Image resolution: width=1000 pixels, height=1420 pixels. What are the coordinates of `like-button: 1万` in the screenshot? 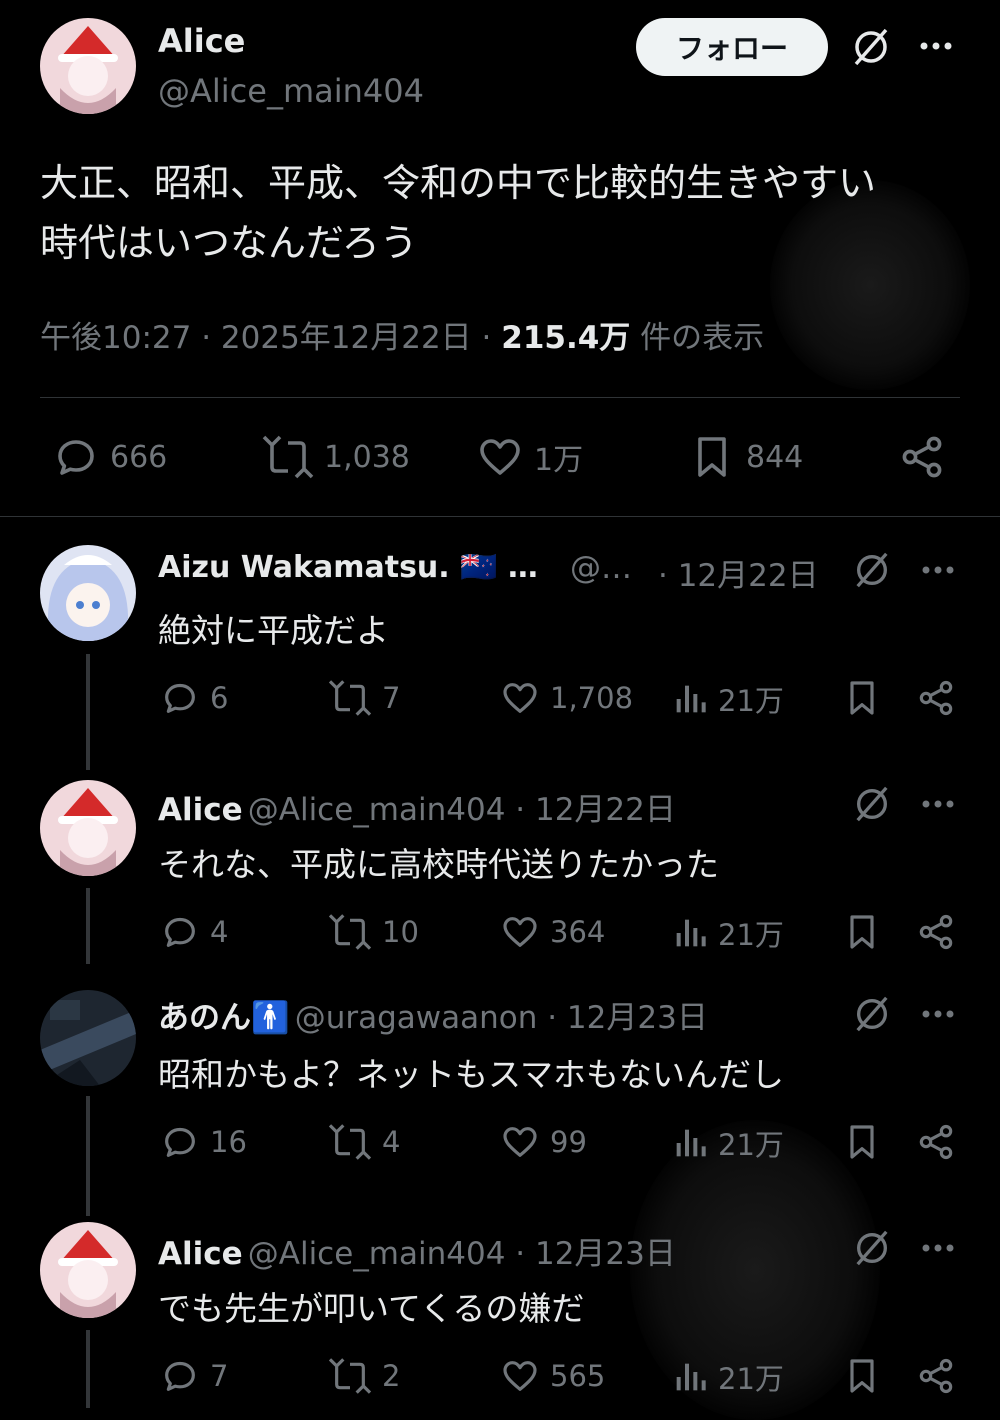 It's located at (529, 457).